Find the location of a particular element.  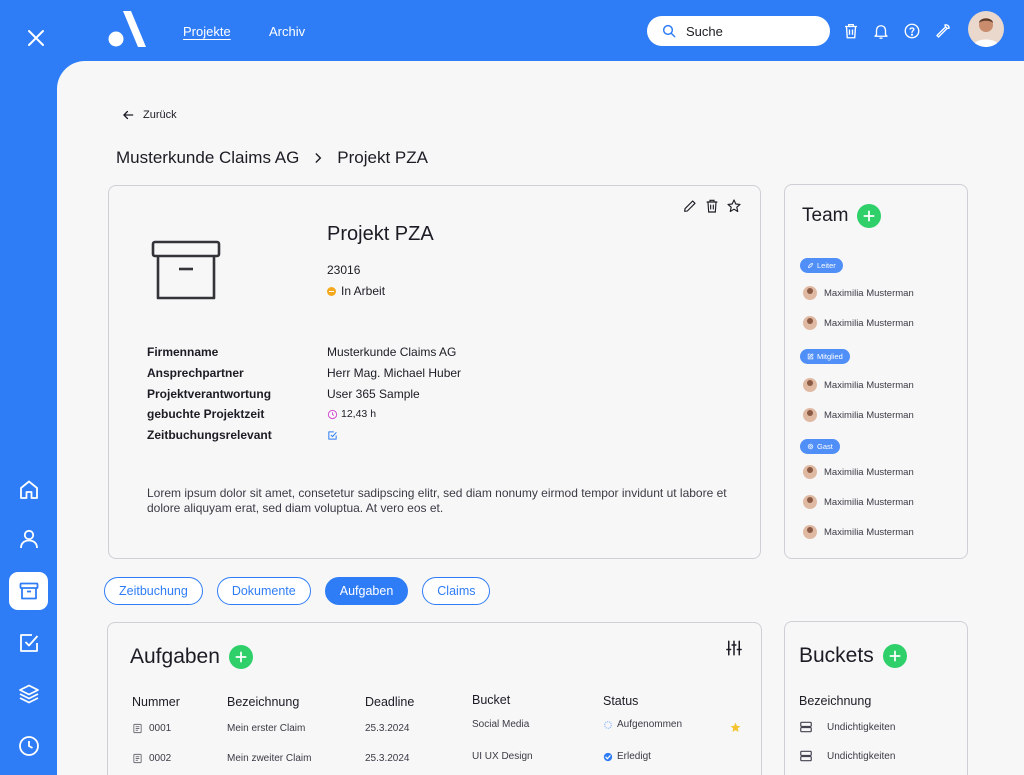

detail-label: Ansprechpartner is located at coordinates (195, 373).